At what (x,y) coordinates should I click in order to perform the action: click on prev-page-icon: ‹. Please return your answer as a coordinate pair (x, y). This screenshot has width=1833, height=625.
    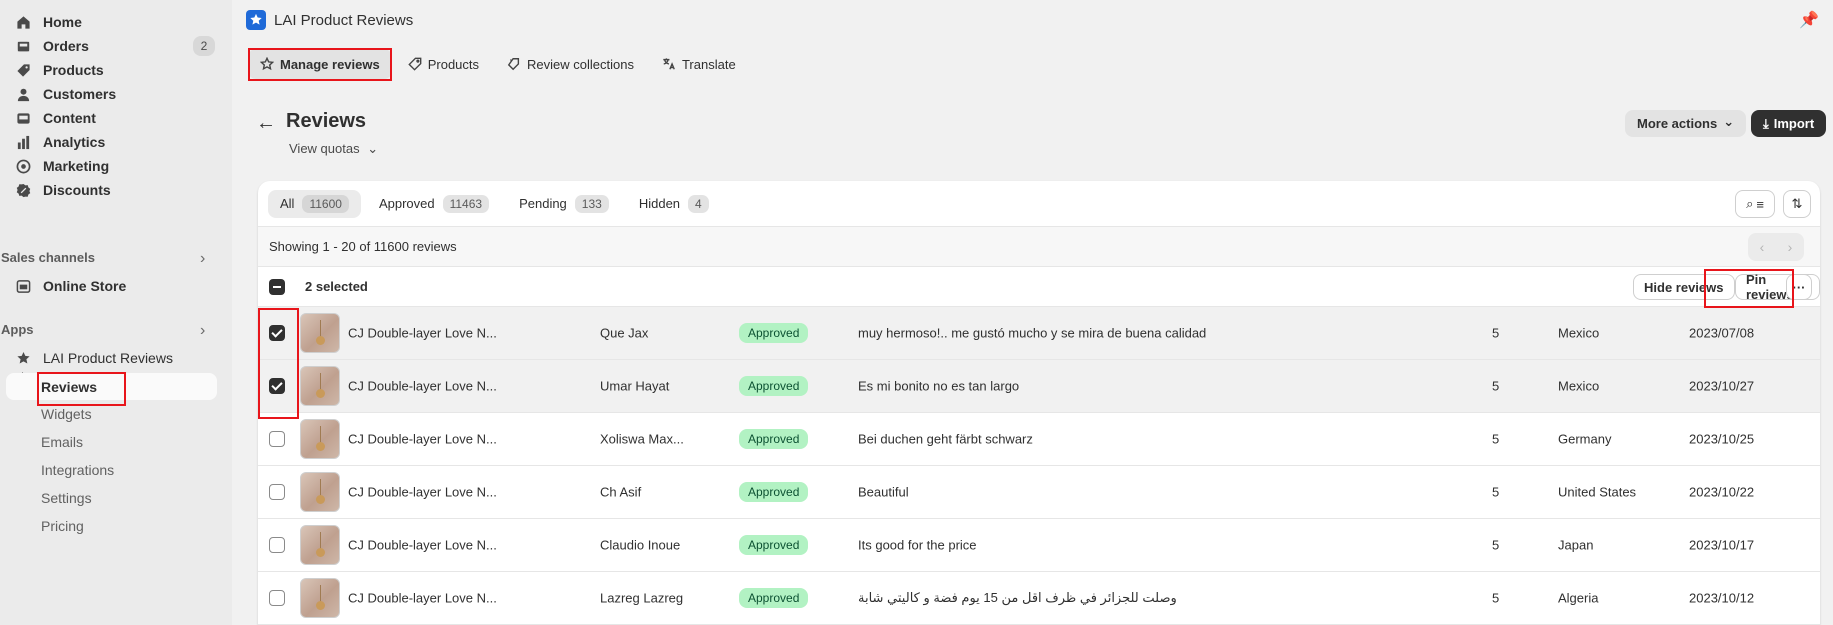
    Looking at the image, I should click on (1762, 247).